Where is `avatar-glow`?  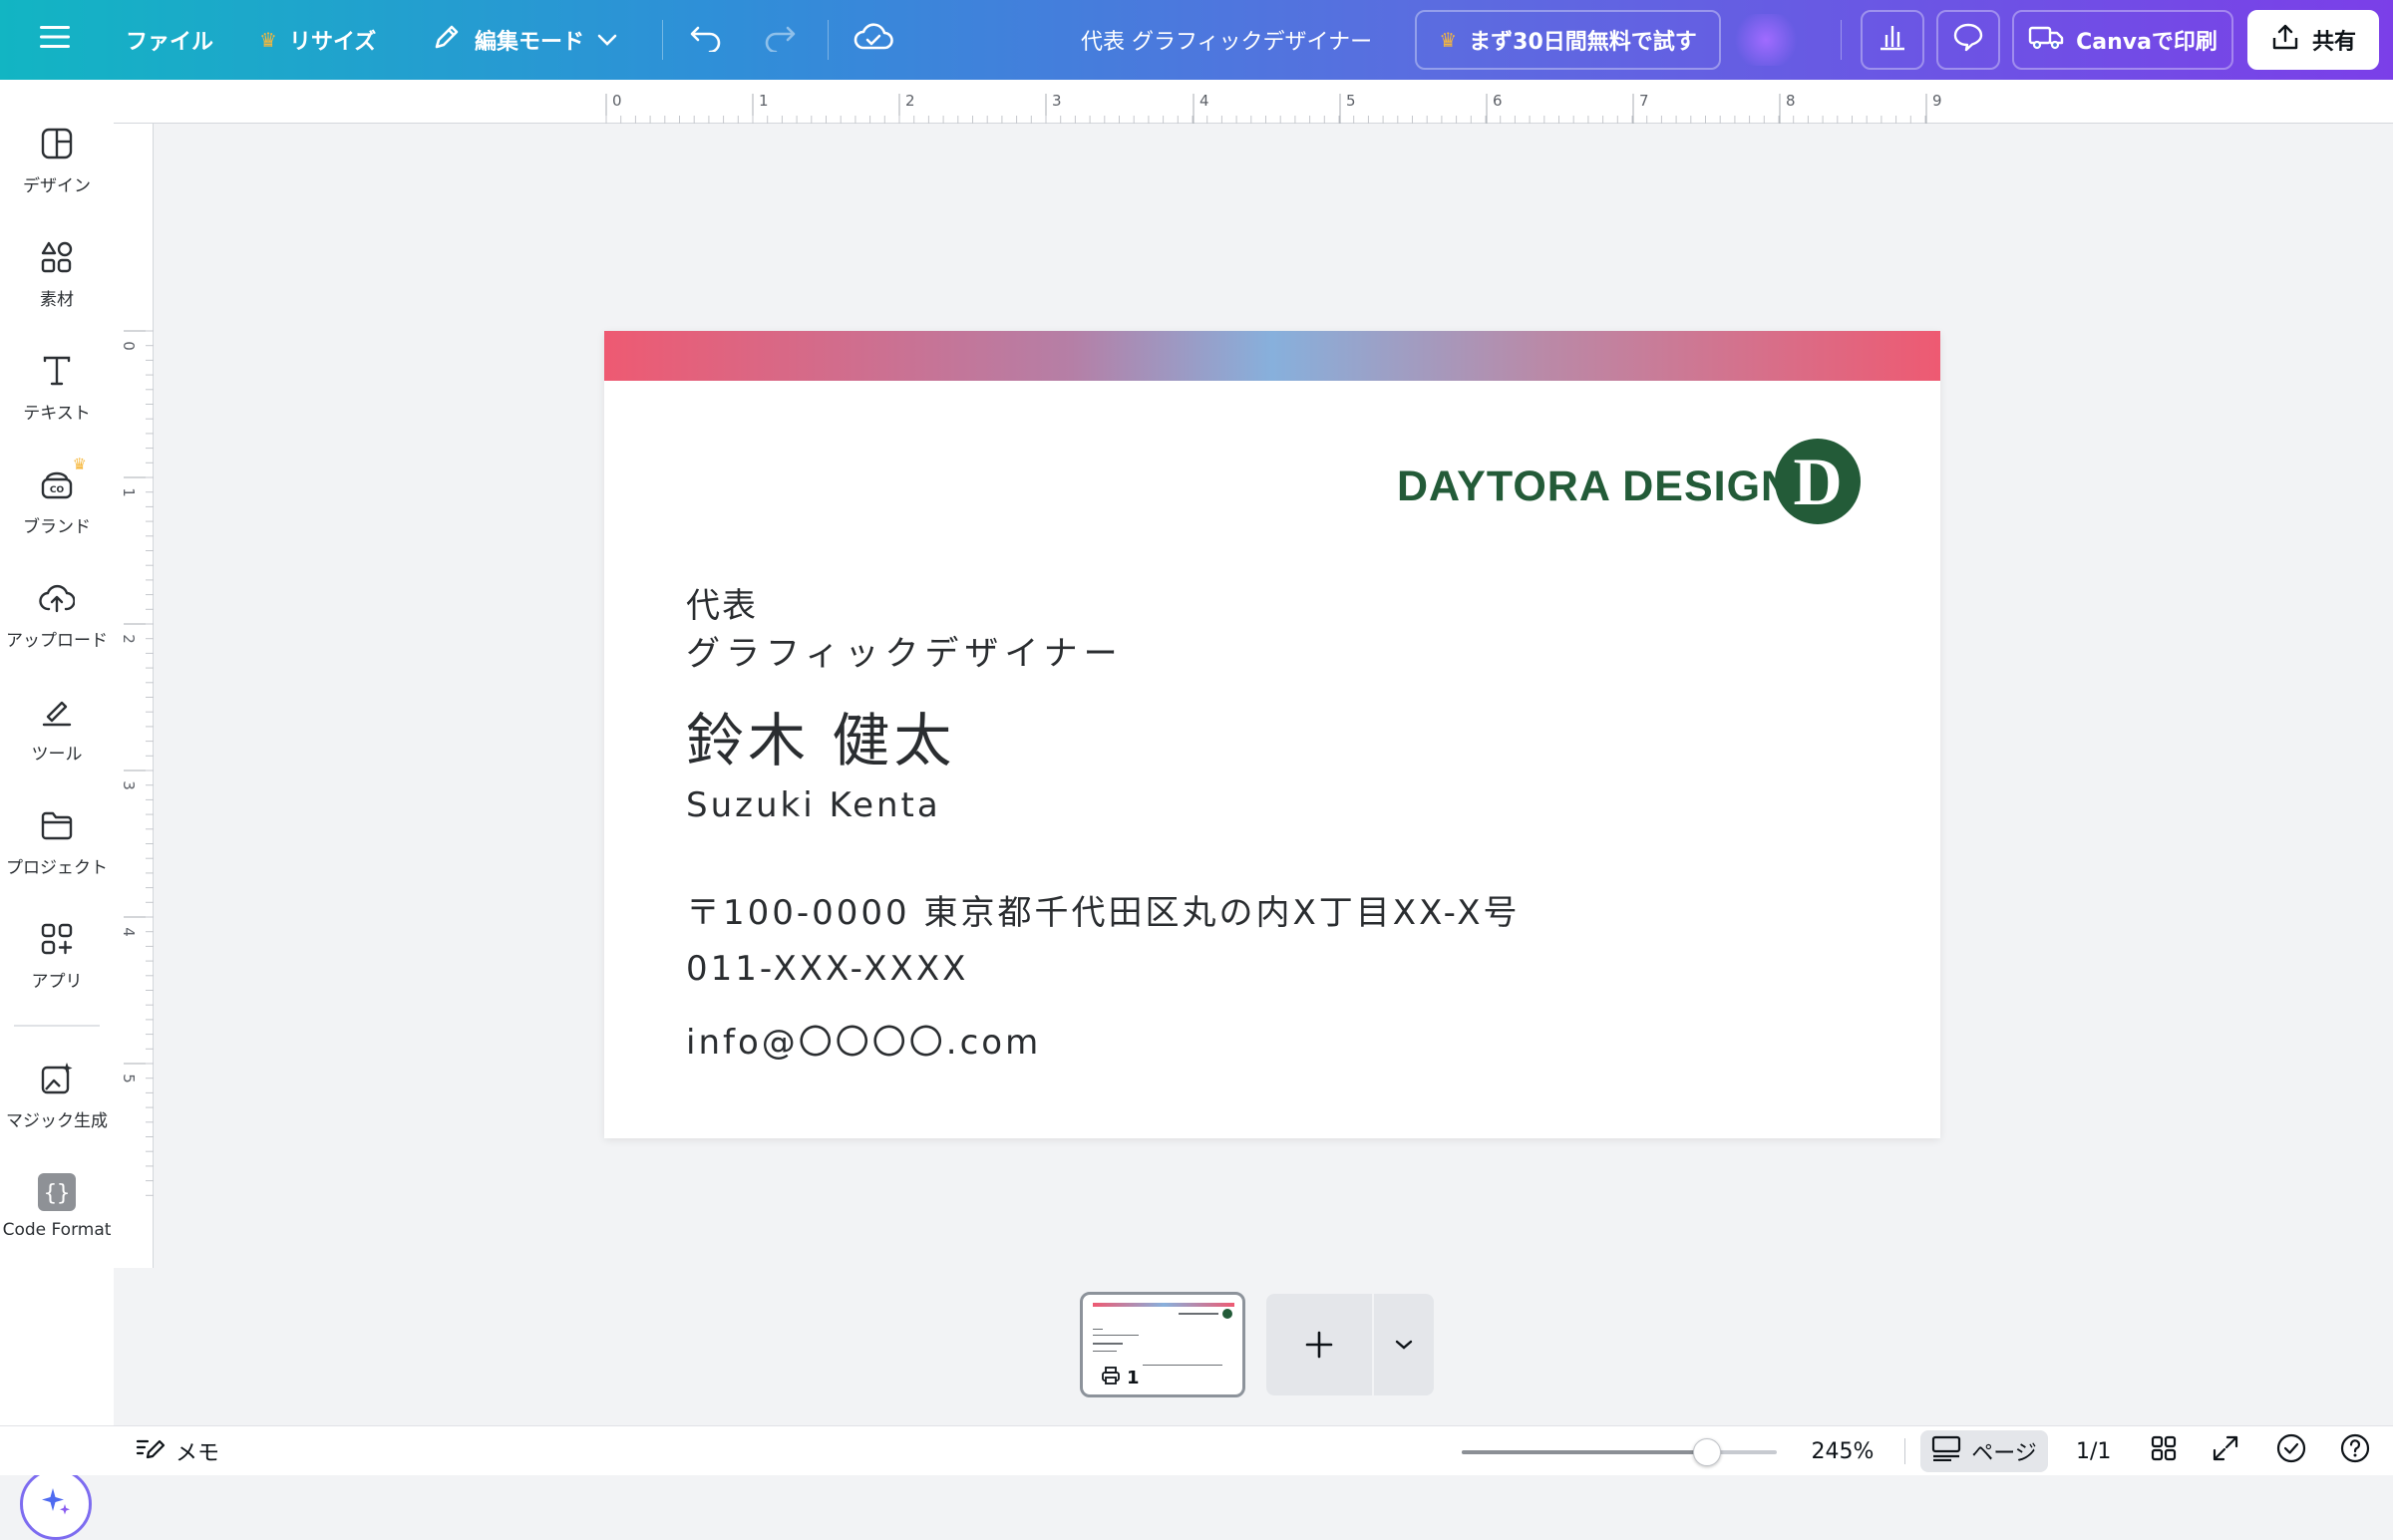 avatar-glow is located at coordinates (1766, 40).